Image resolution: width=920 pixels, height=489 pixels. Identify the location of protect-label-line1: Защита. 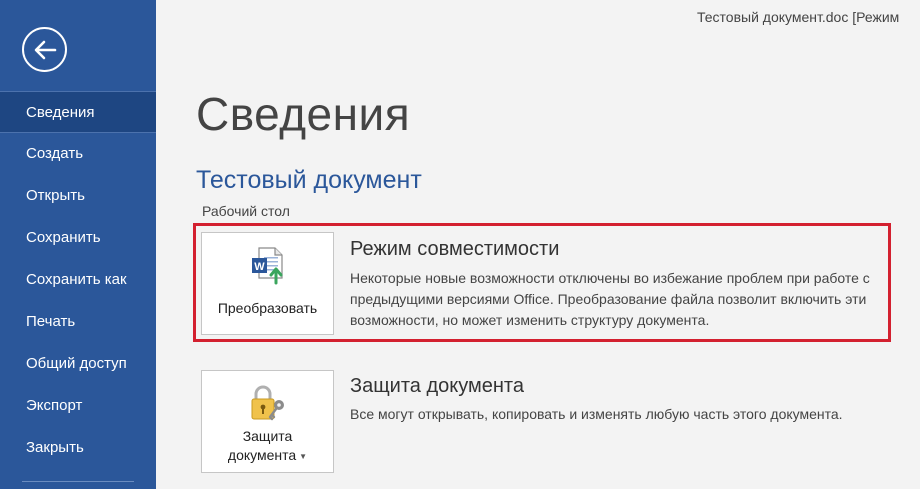
(267, 436).